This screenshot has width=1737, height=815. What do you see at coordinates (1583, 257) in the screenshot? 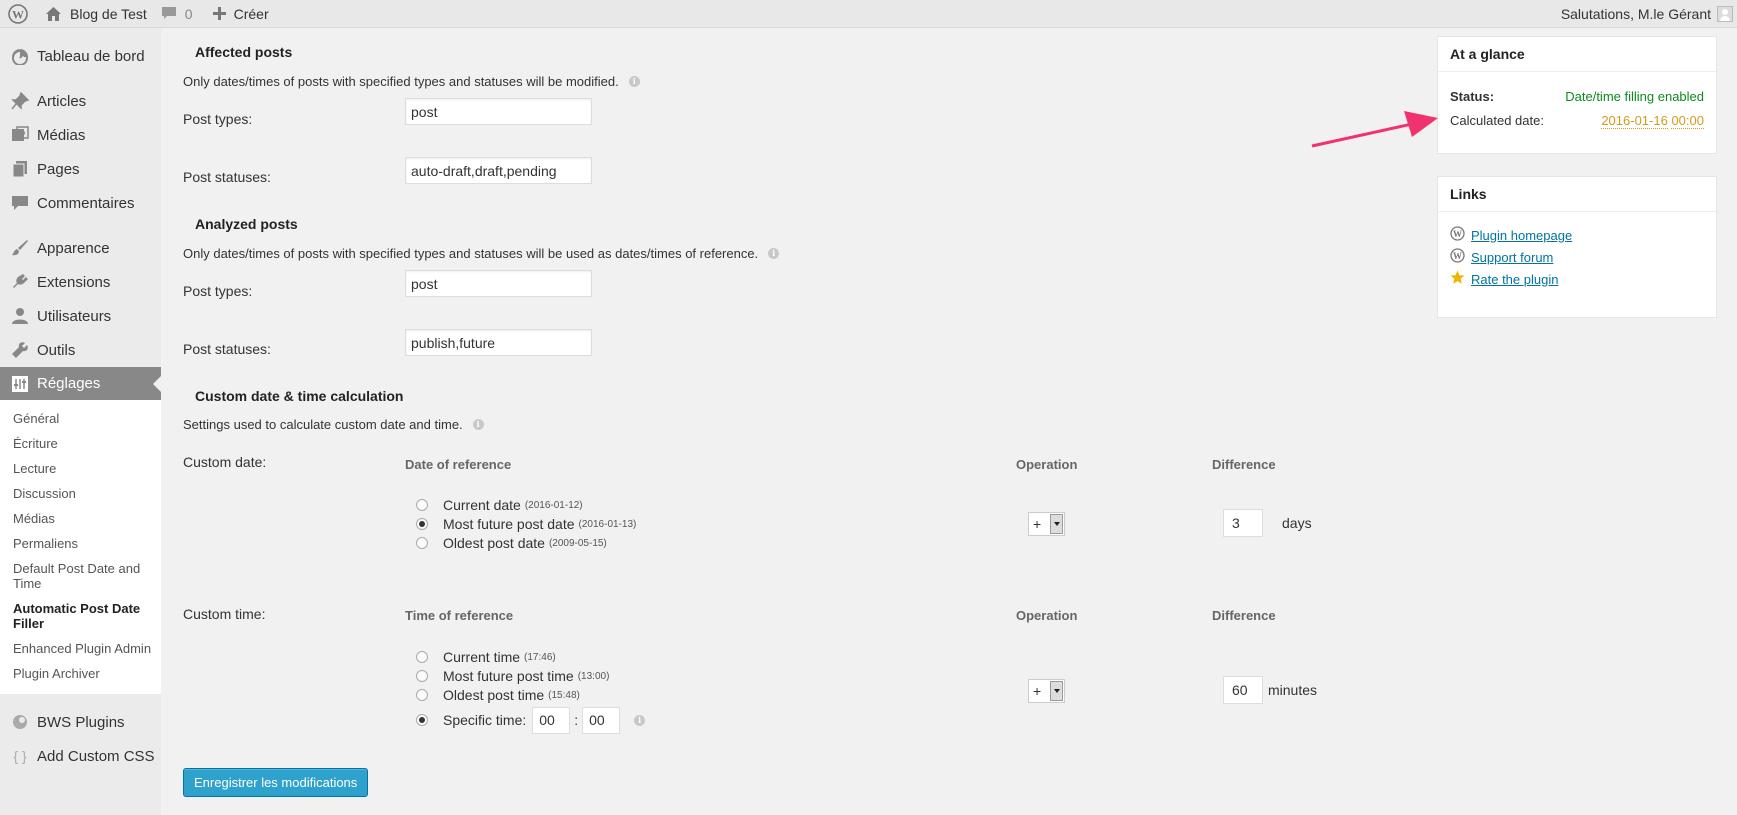
I see `link-support-forum: W Support forum` at bounding box center [1583, 257].